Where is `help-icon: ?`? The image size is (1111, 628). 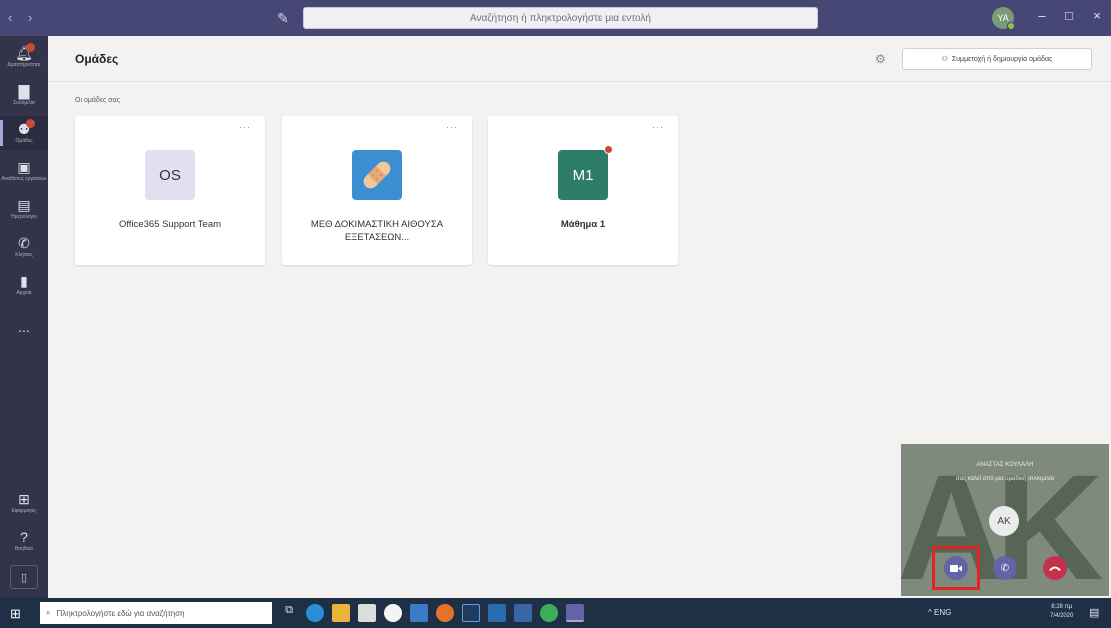
help-icon: ? is located at coordinates (24, 537).